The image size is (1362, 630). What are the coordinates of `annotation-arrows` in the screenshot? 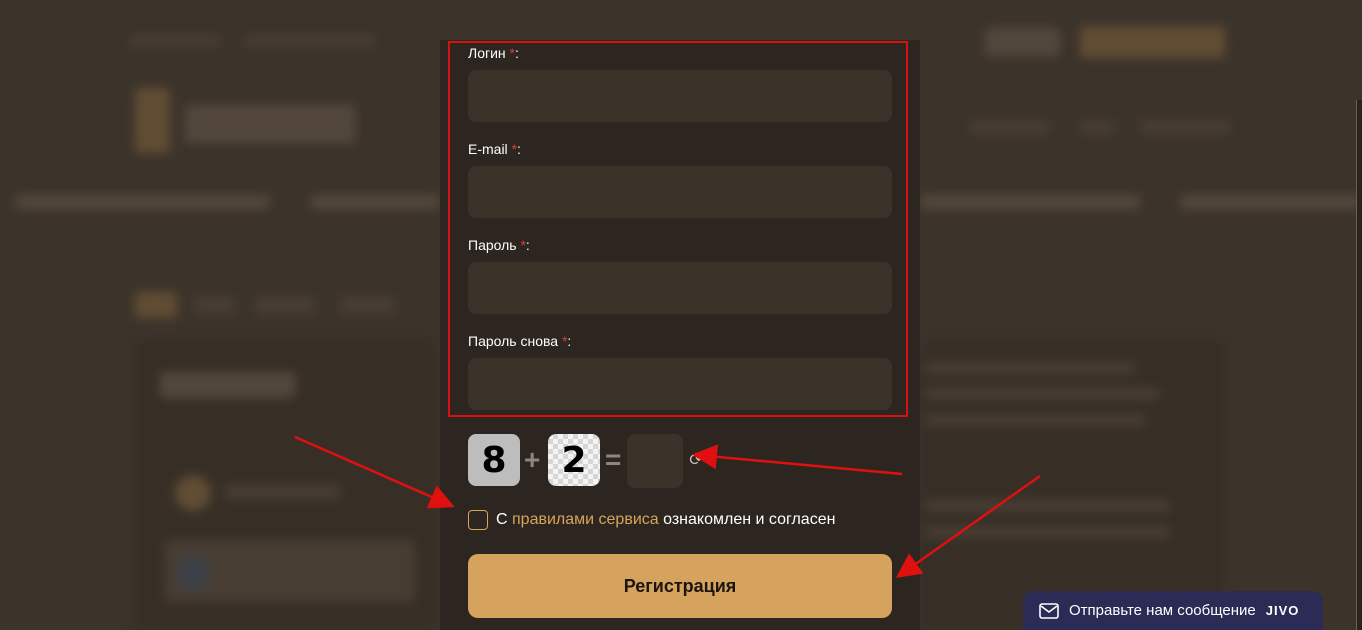 It's located at (667, 506).